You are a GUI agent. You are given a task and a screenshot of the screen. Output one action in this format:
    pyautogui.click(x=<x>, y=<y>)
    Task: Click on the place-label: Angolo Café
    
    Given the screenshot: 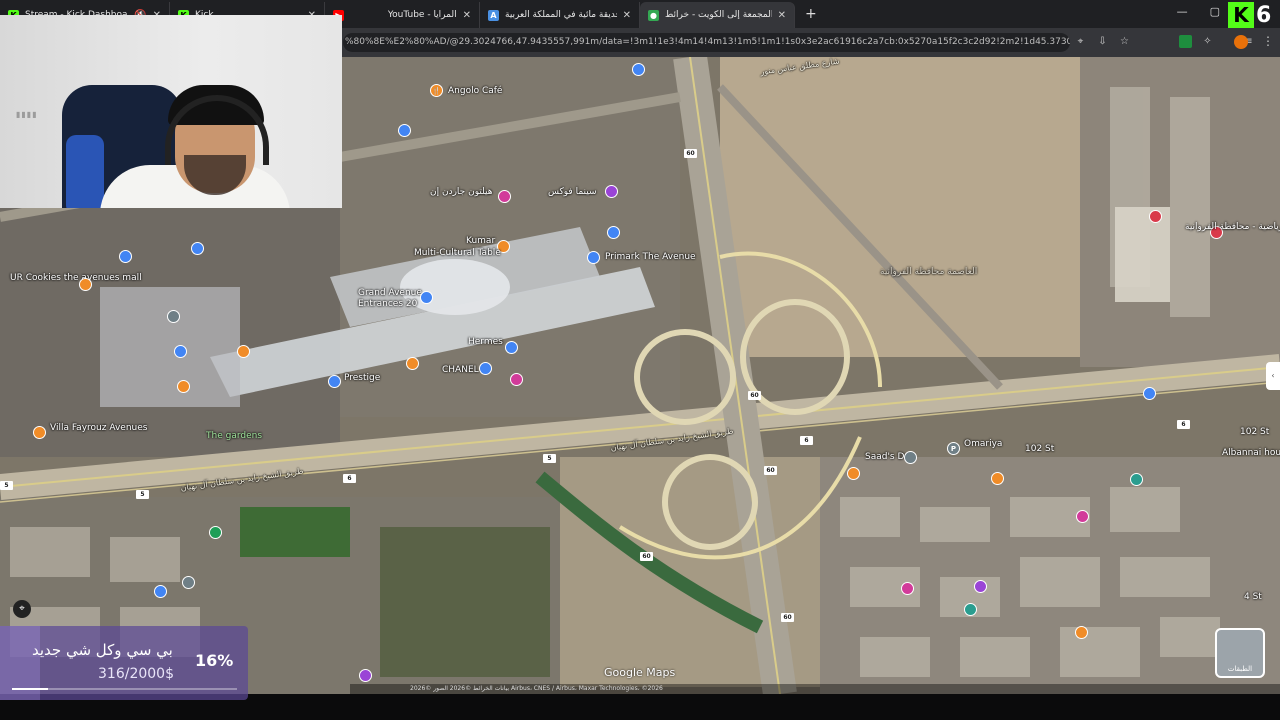 What is the action you would take?
    pyautogui.click(x=475, y=91)
    